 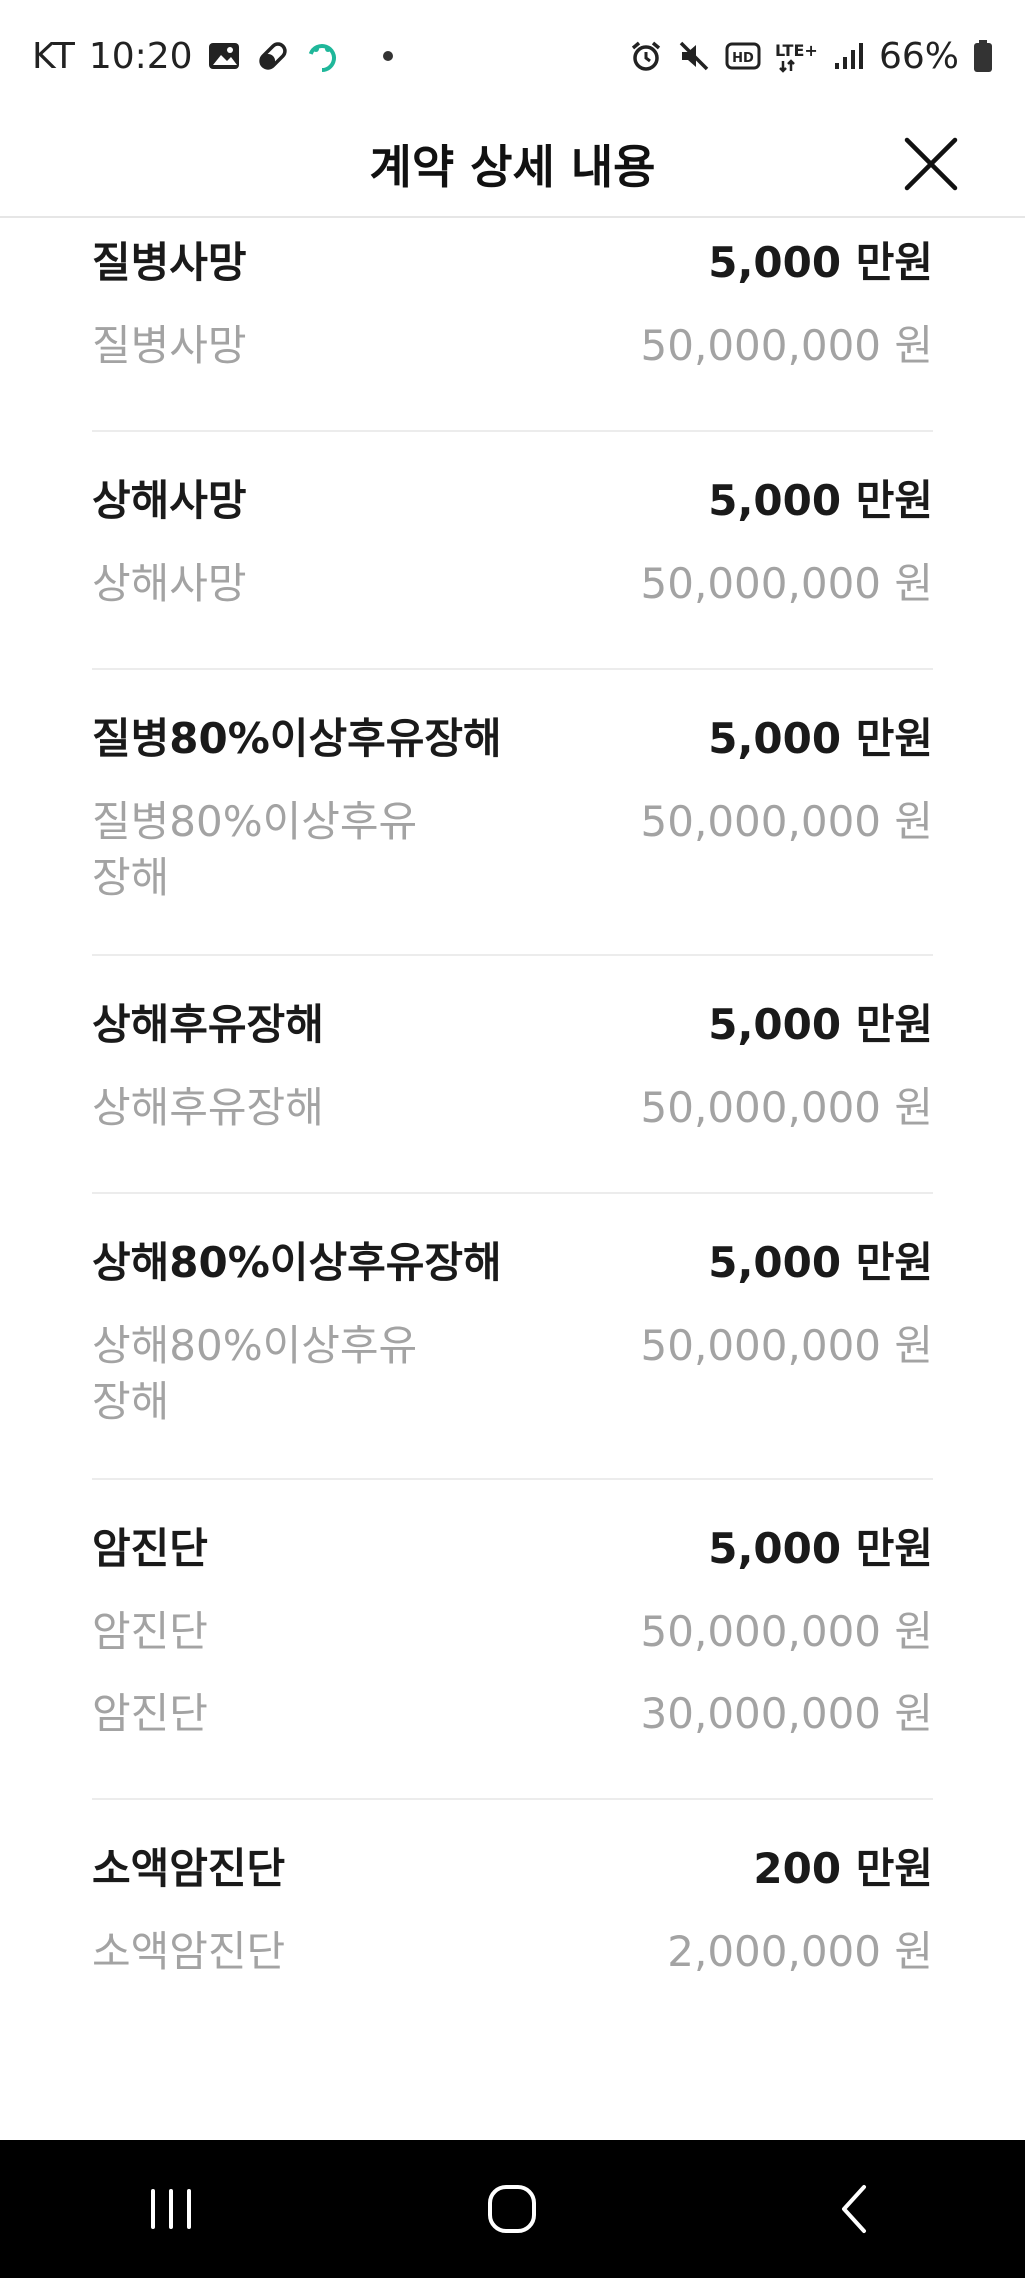 I want to click on battery-icon, so click(x=983, y=56).